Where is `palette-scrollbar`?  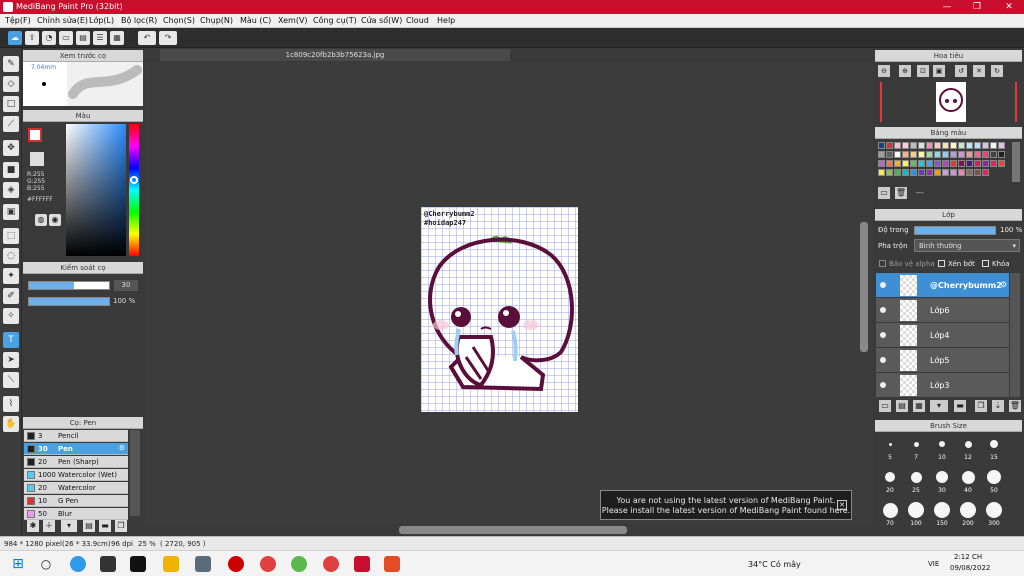
palette-scrollbar is located at coordinates (1016, 162).